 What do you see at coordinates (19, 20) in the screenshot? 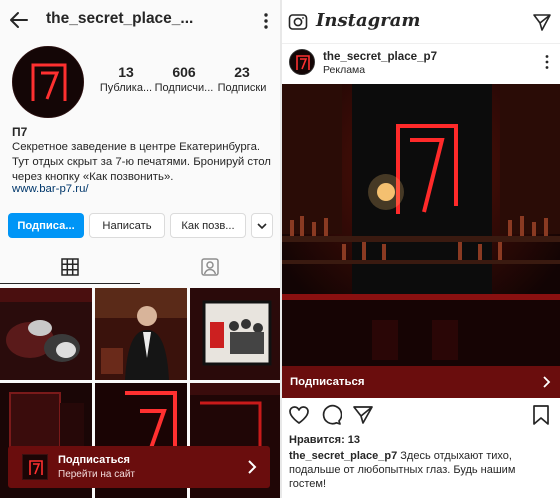
I see `back-arrow-icon` at bounding box center [19, 20].